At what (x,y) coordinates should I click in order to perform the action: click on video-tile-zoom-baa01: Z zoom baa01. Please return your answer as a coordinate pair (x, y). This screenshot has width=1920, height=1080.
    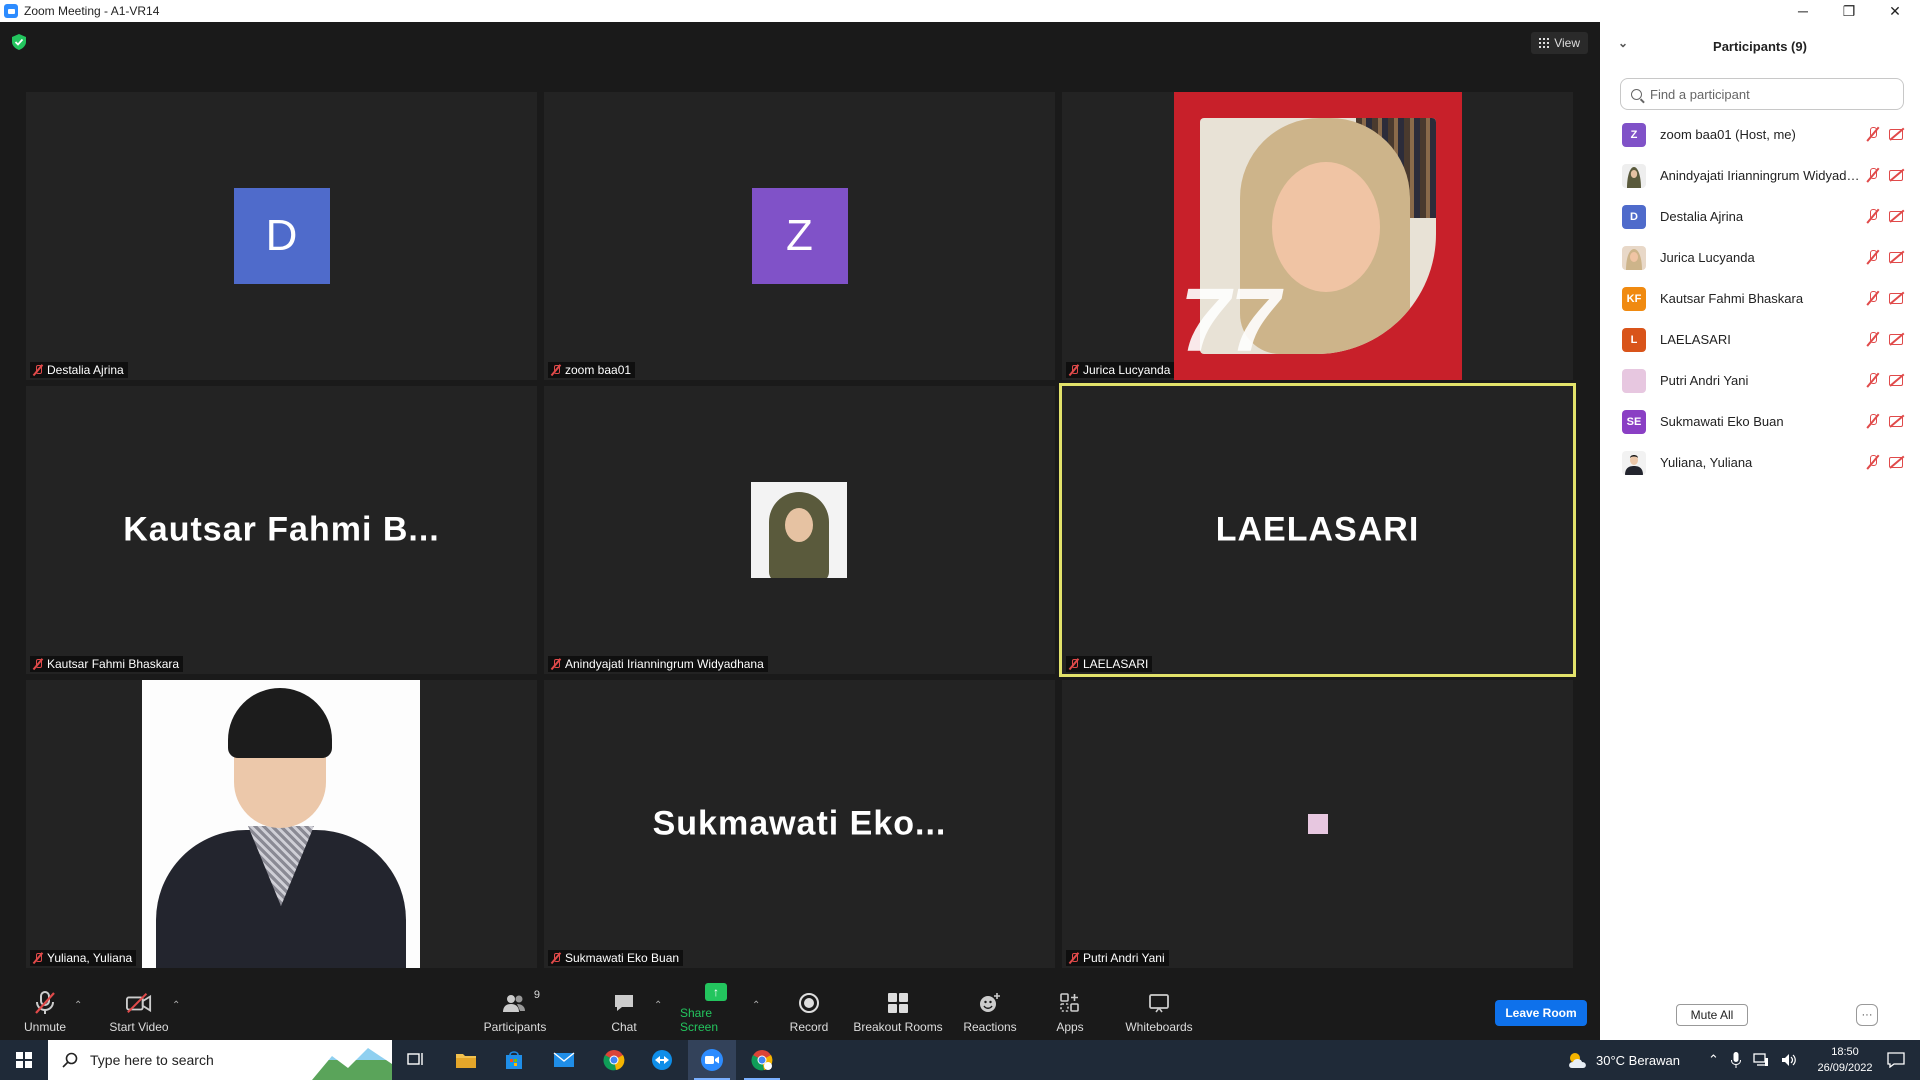
    Looking at the image, I should click on (799, 236).